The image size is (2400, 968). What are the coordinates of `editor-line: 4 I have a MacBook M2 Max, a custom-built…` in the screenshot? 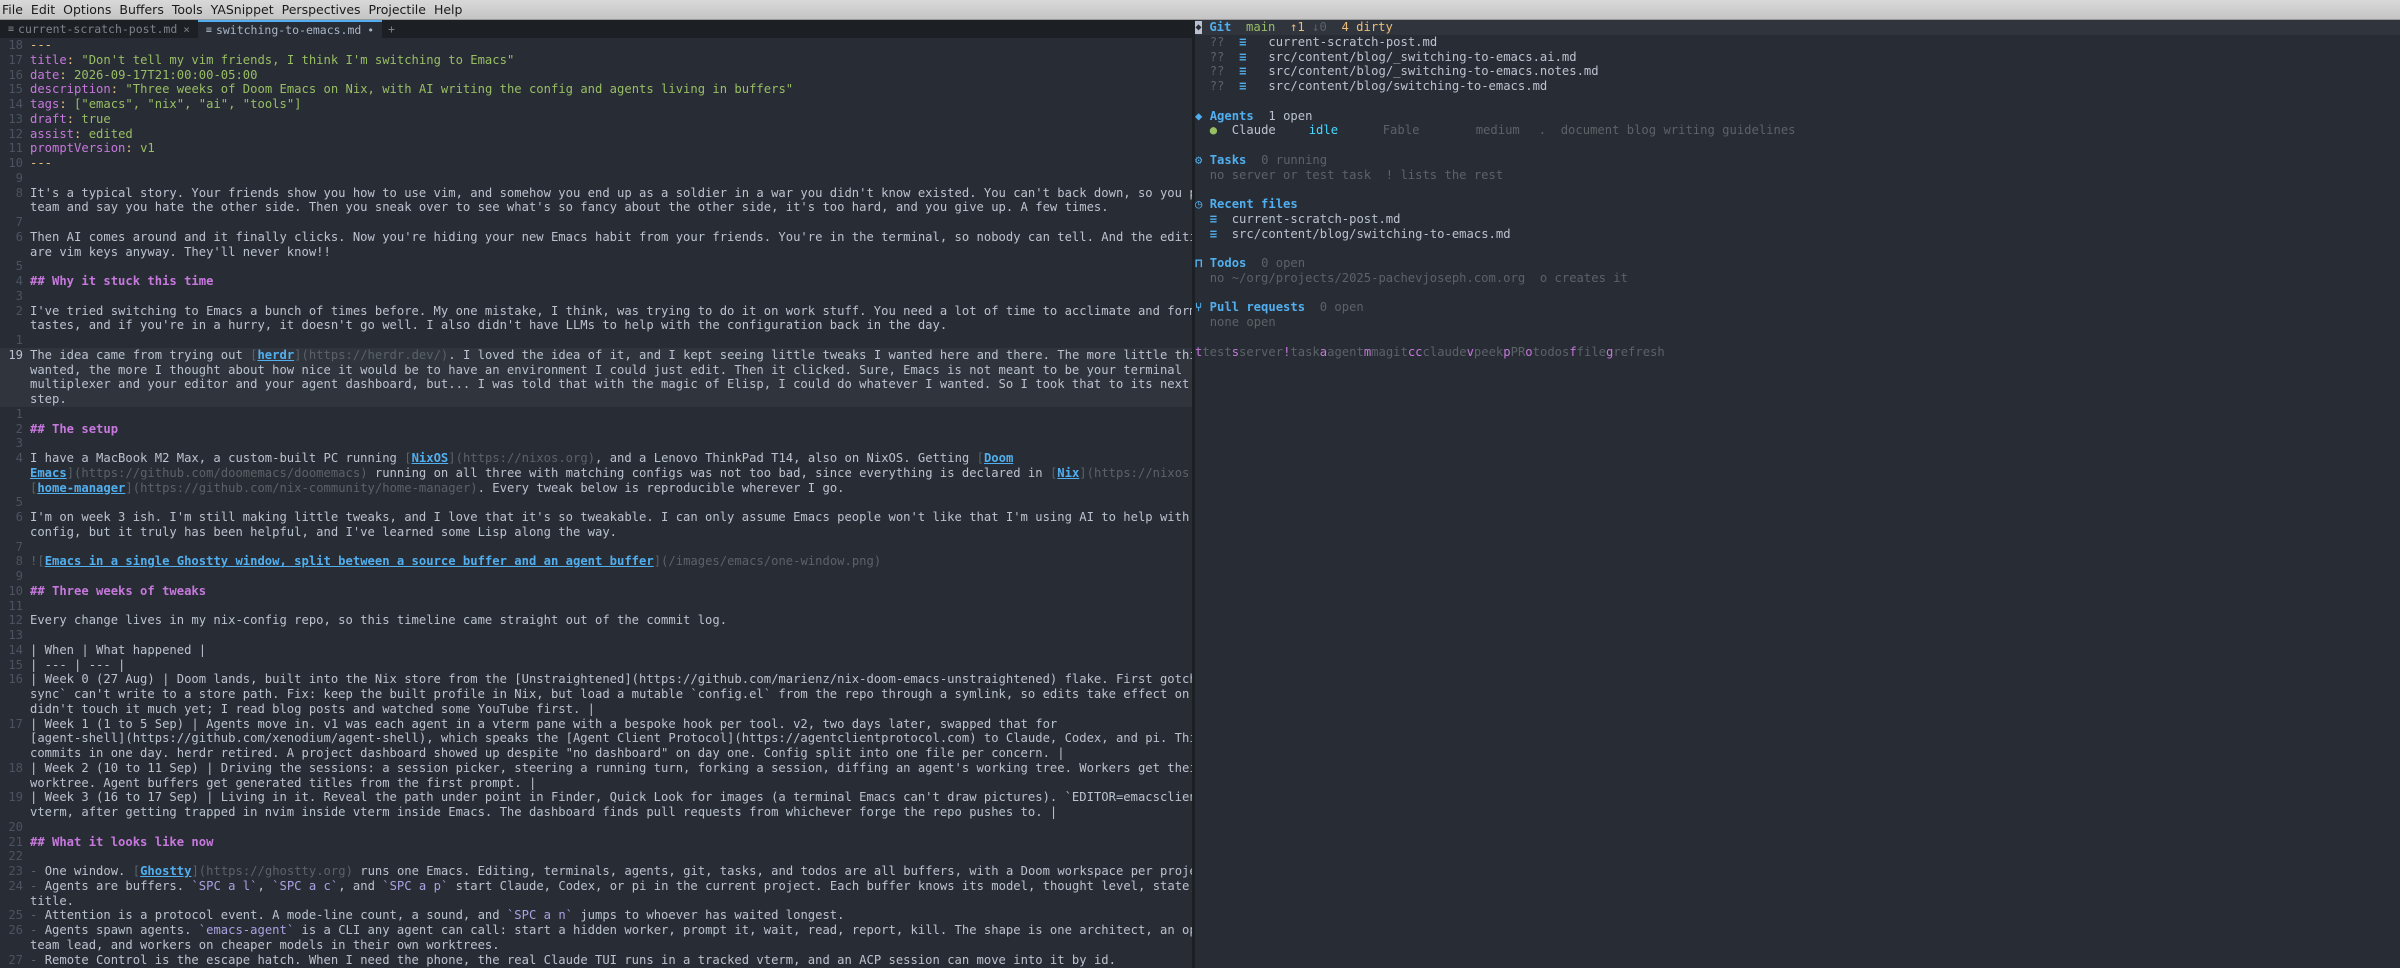 It's located at (596, 458).